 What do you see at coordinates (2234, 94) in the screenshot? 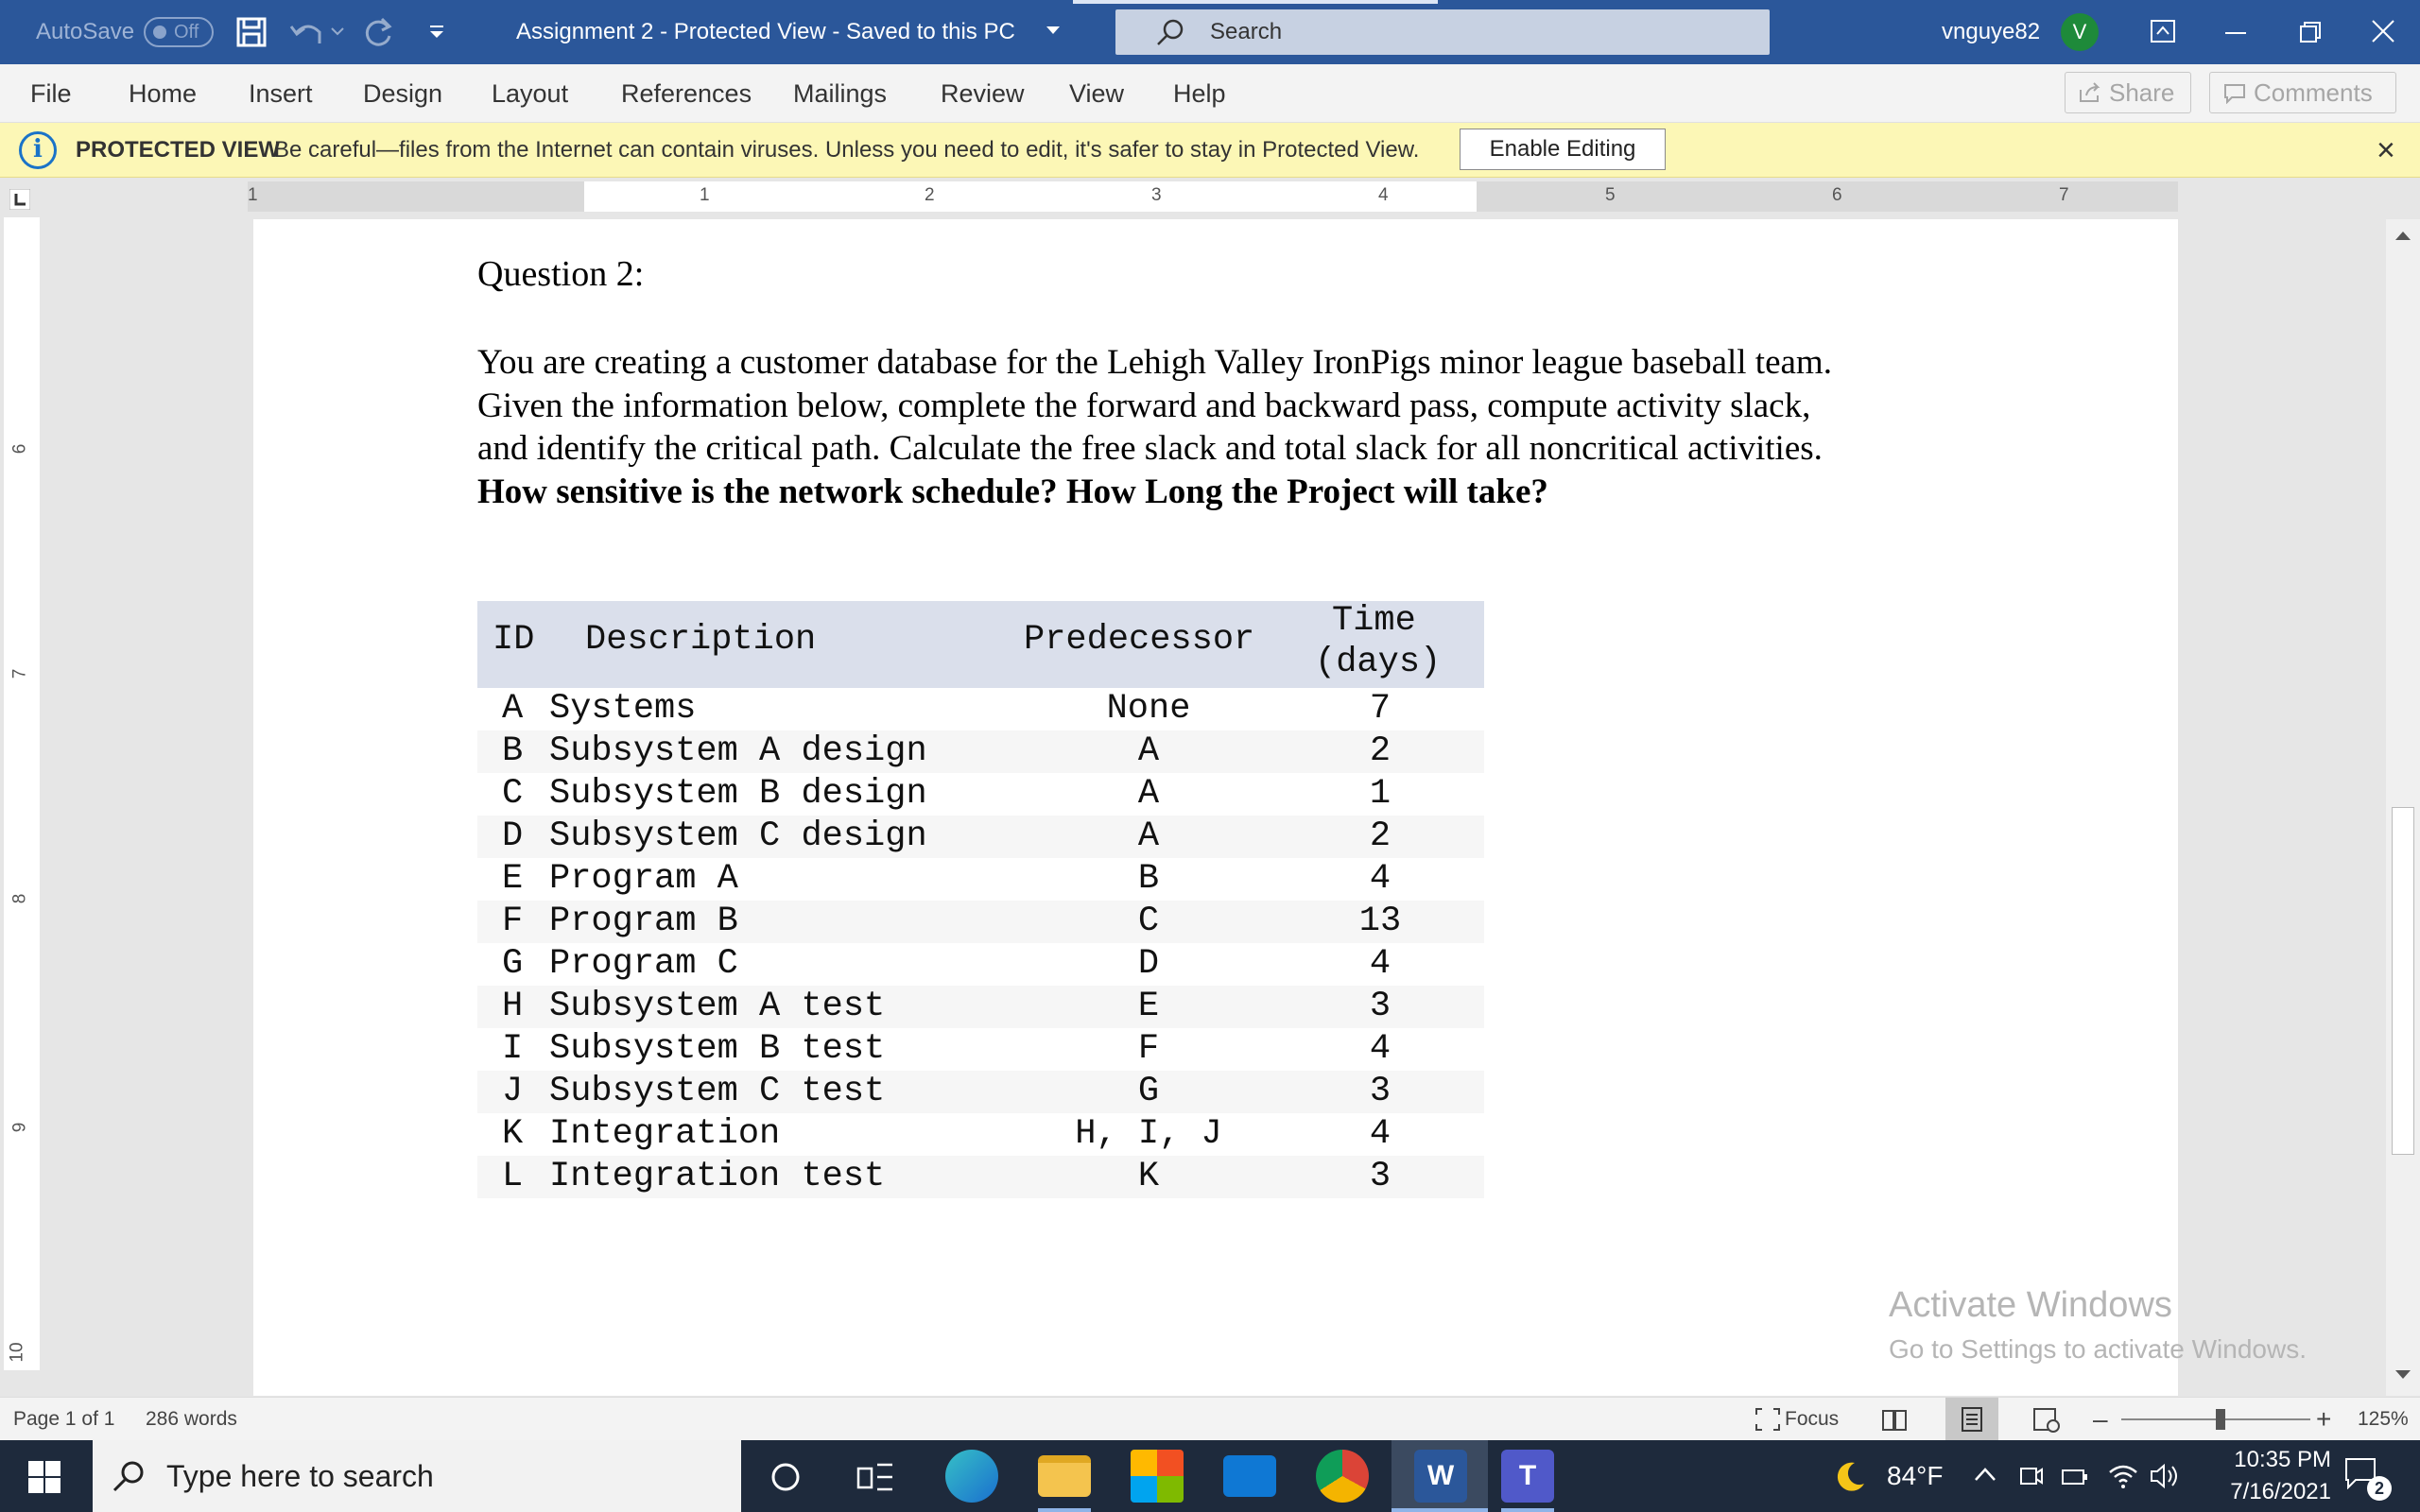
I see `comment-icon` at bounding box center [2234, 94].